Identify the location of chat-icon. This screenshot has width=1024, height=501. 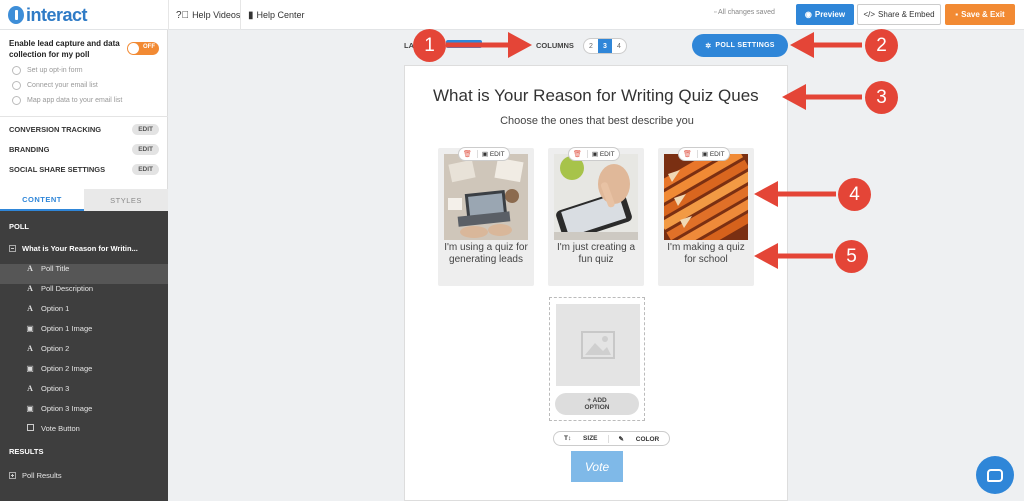
(995, 475).